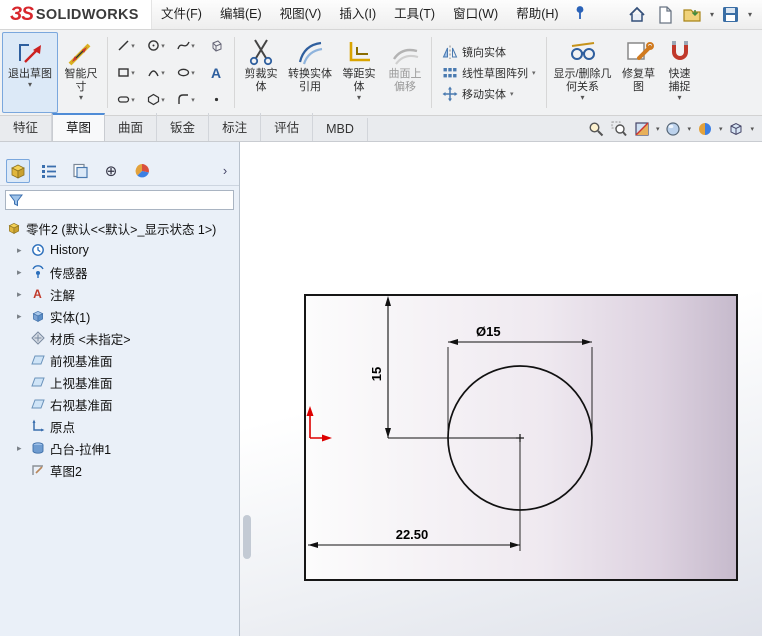  I want to click on smart-dimension-caret: ▾, so click(81, 98).